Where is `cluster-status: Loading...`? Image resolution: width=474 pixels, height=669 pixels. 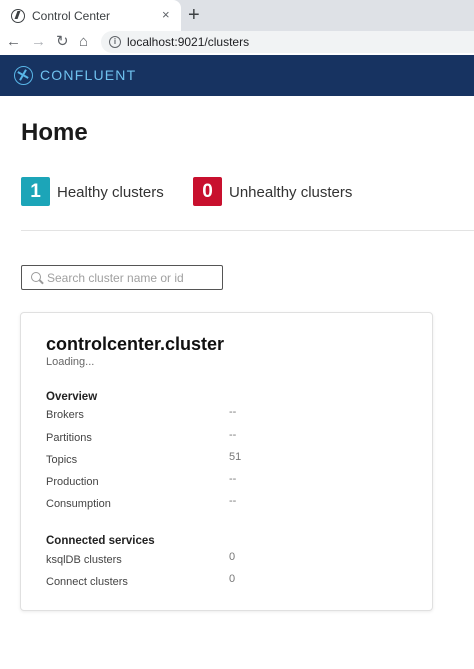
cluster-status: Loading... is located at coordinates (70, 362).